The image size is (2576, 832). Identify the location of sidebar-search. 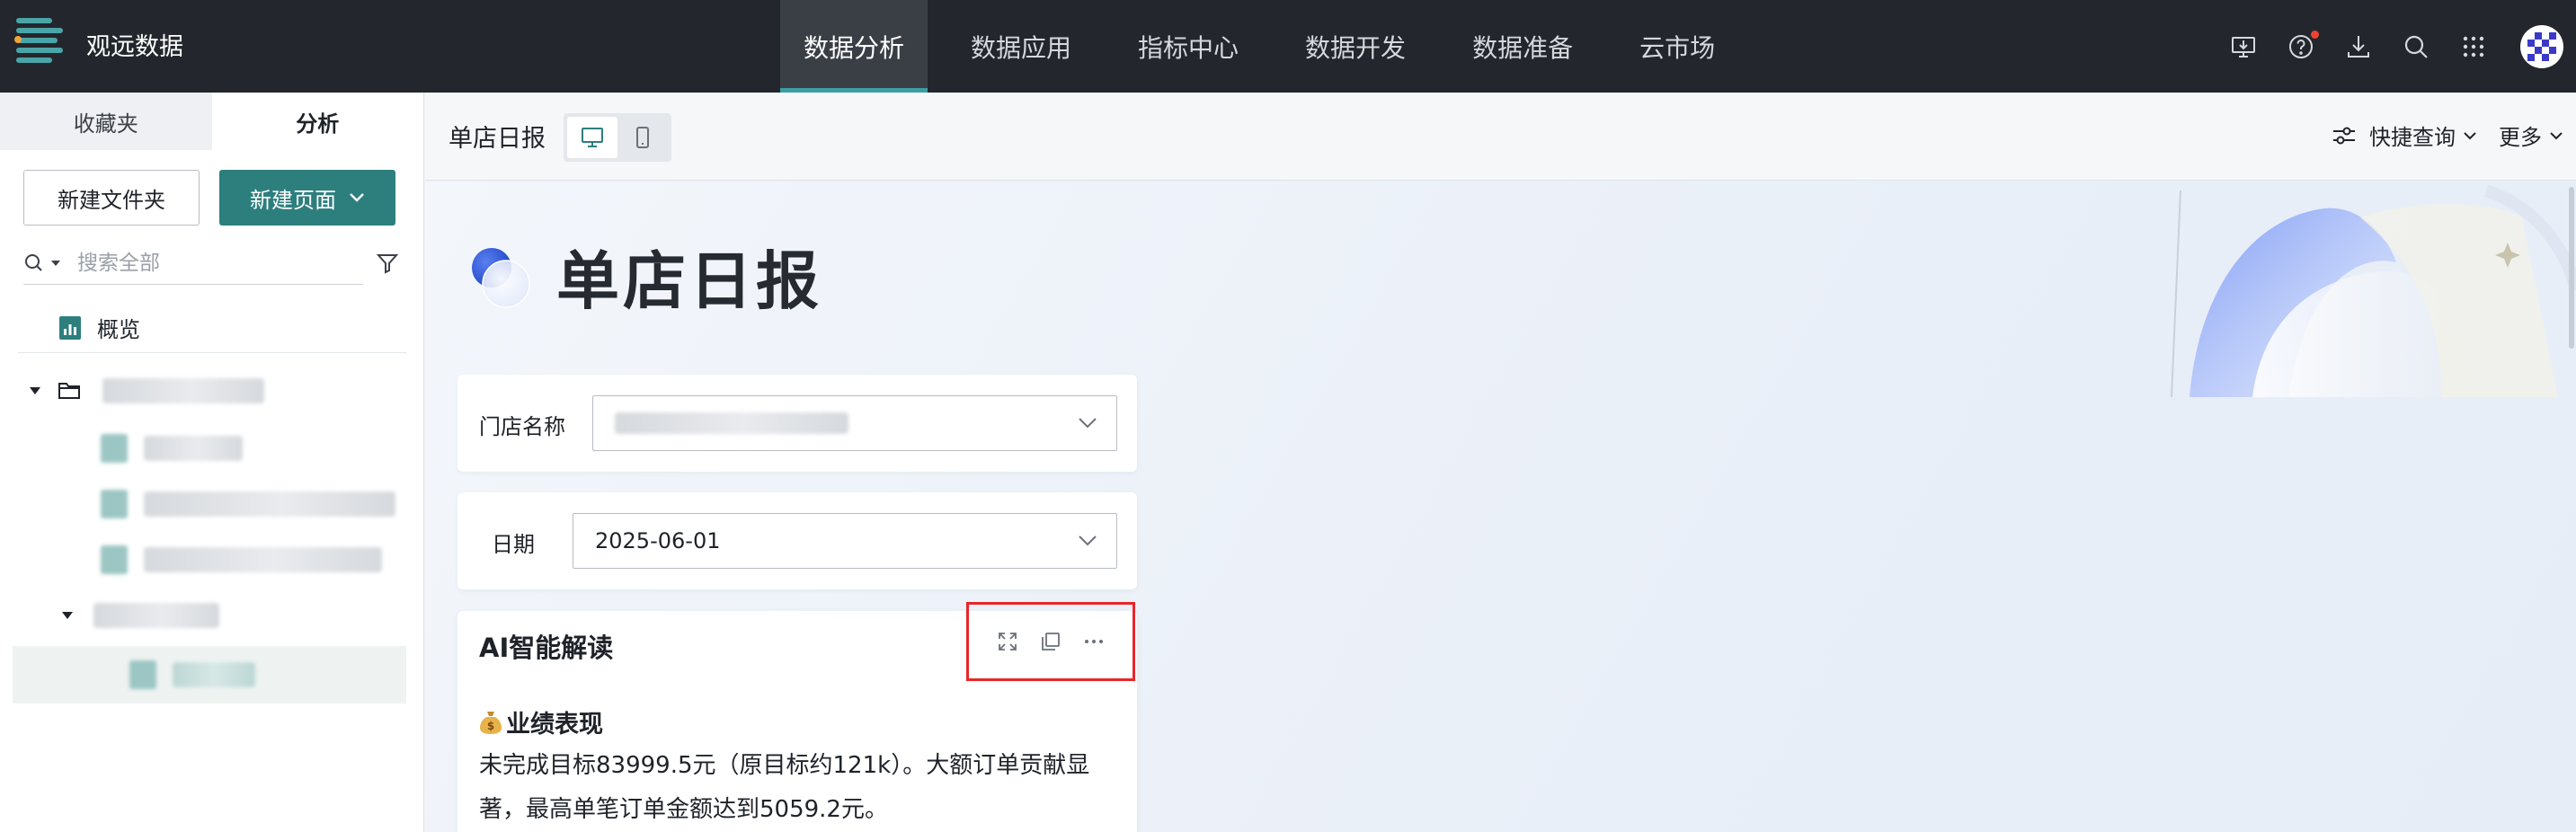
(212, 263).